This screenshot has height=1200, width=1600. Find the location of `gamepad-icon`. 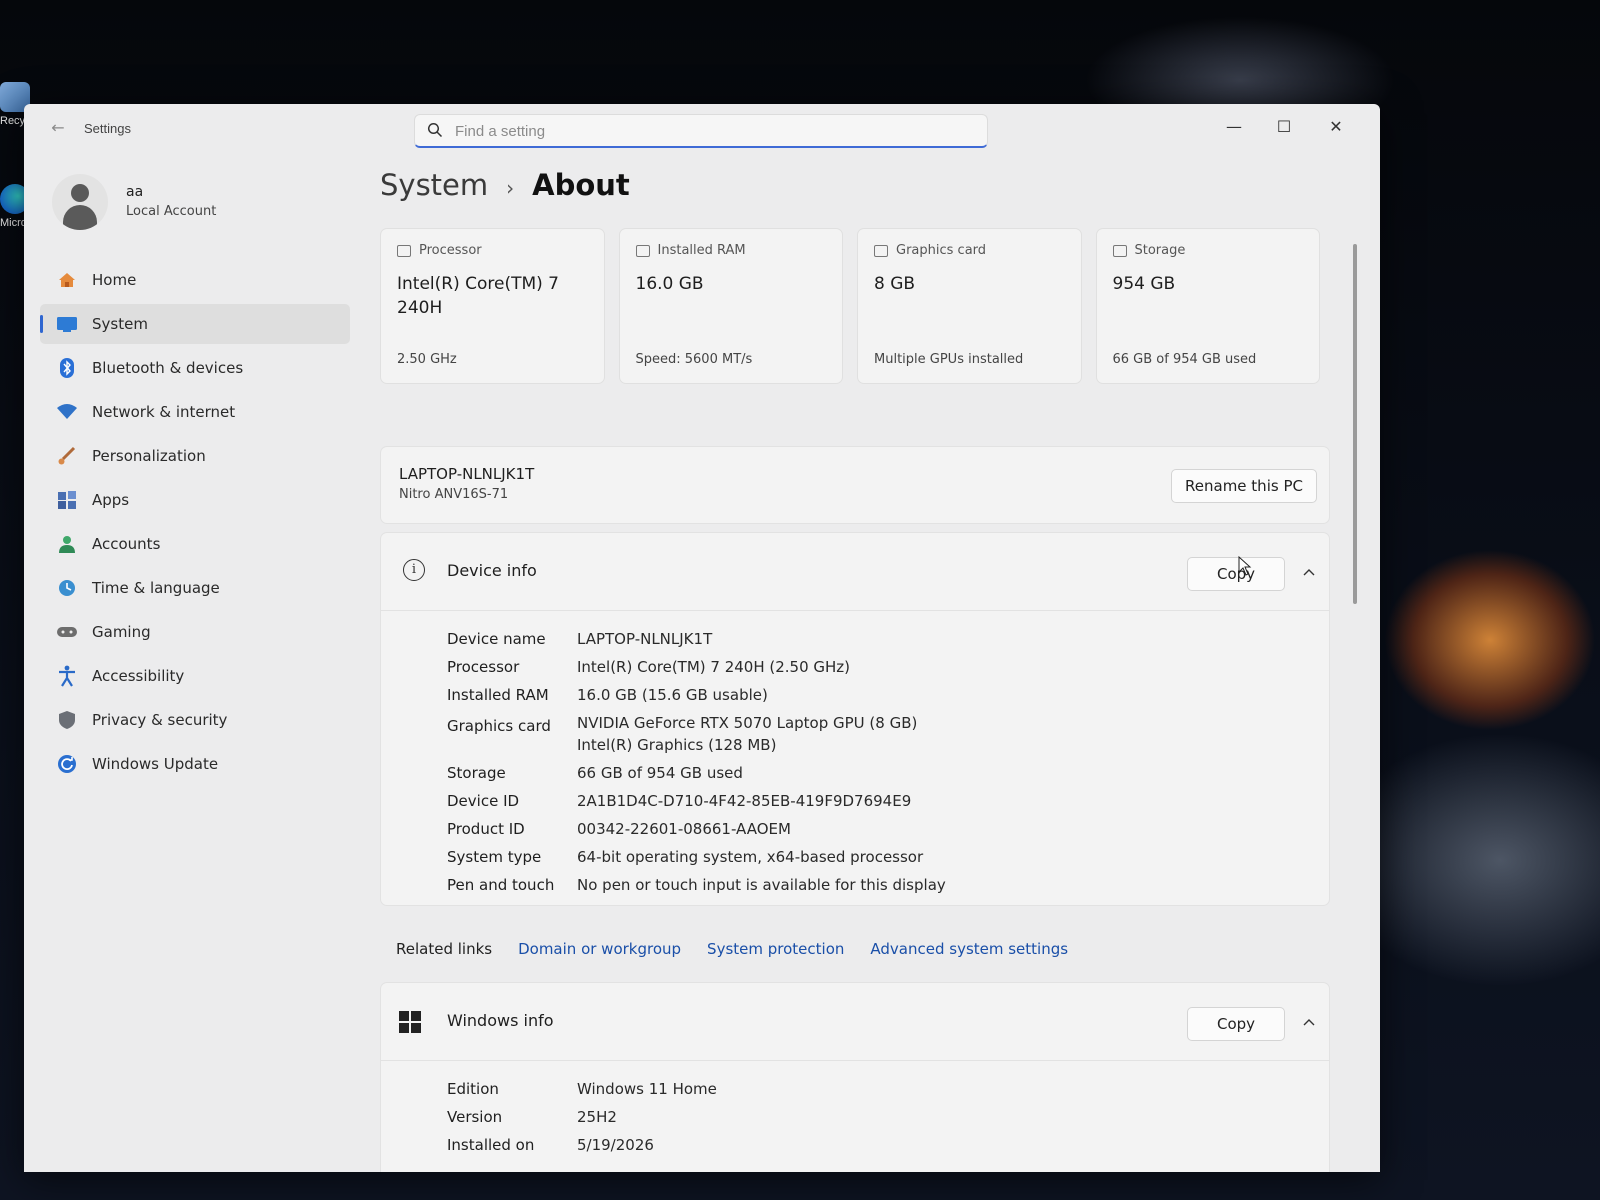

gamepad-icon is located at coordinates (67, 632).